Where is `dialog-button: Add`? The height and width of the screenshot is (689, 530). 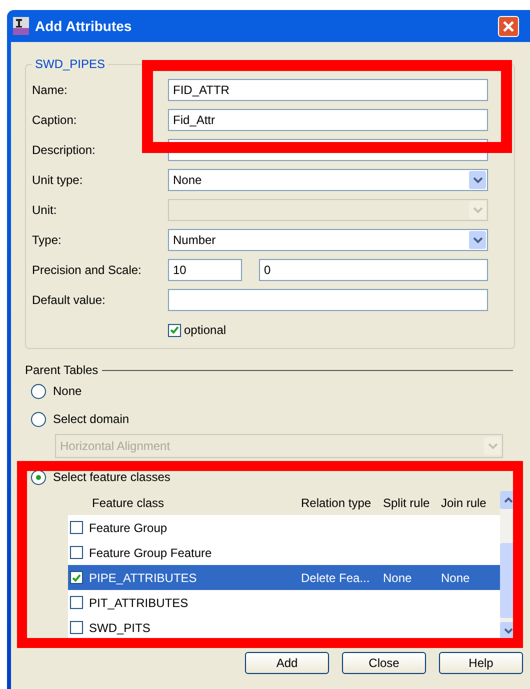
dialog-button: Add is located at coordinates (287, 663).